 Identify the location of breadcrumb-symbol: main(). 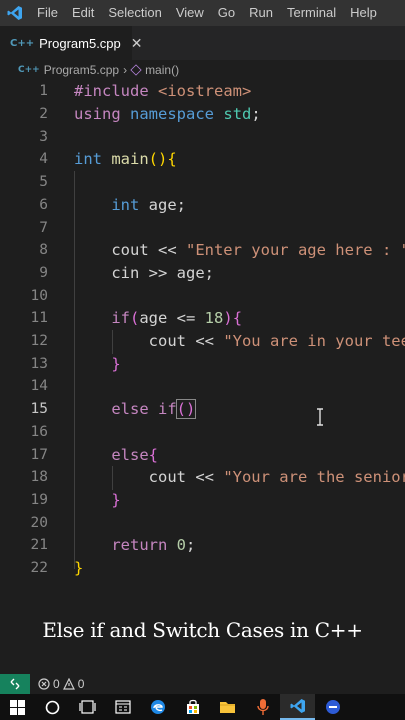
(162, 70).